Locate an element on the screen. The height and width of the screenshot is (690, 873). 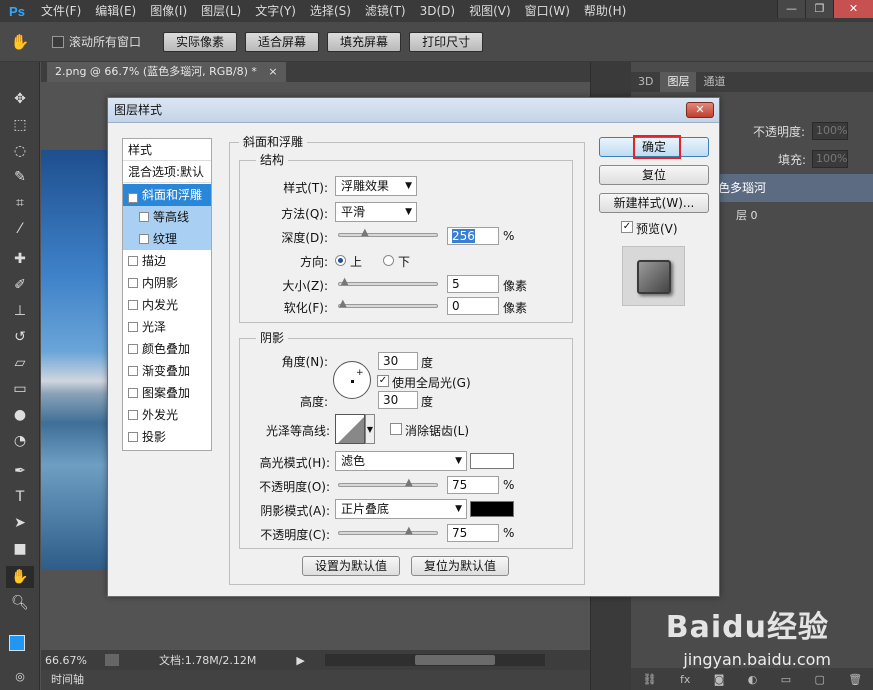
menu-filter: 滤镜(T) is located at coordinates (385, 11).